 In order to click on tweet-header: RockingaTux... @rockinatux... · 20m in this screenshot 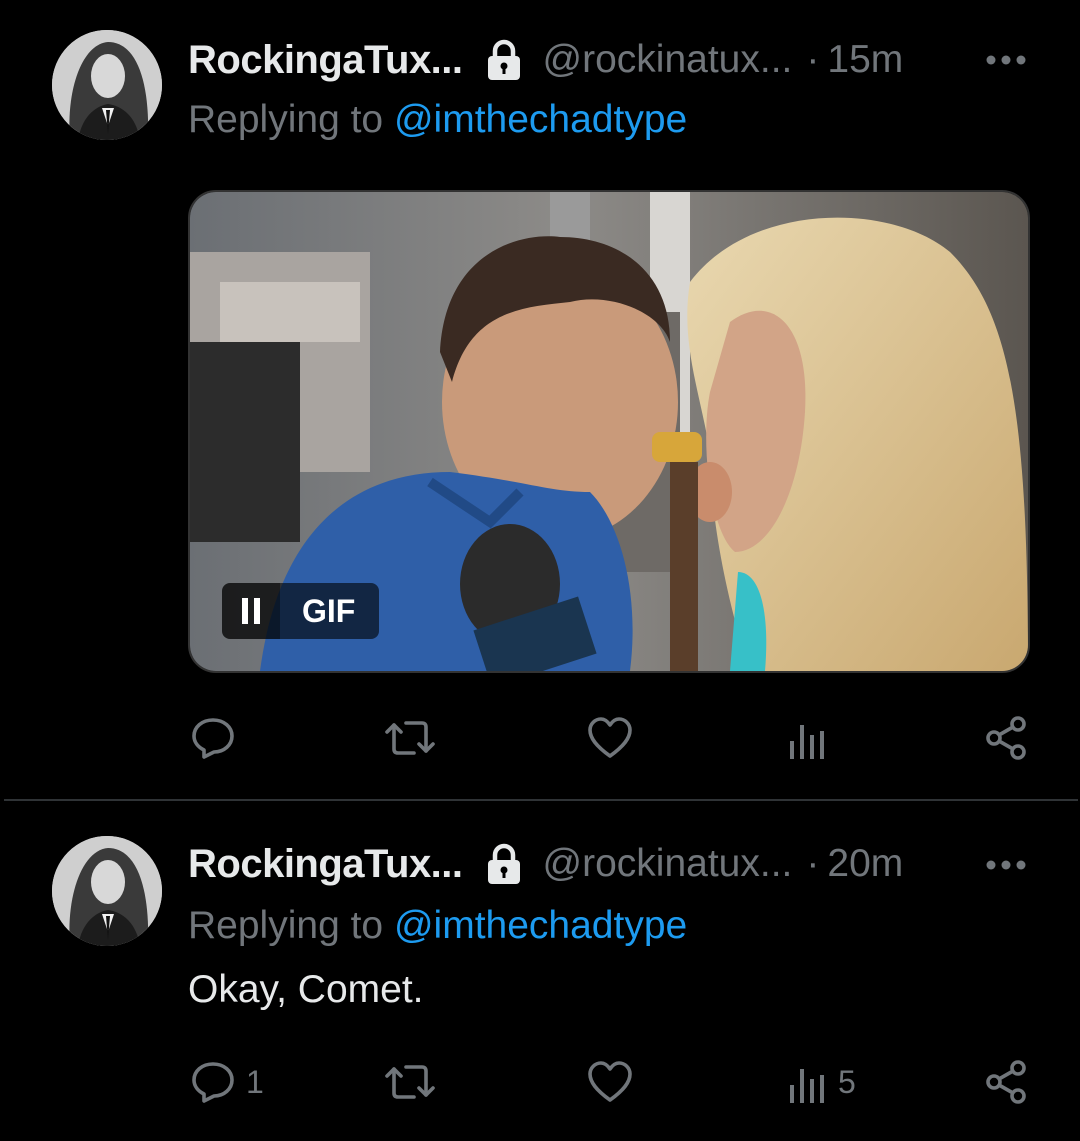, I will do `click(613, 864)`.